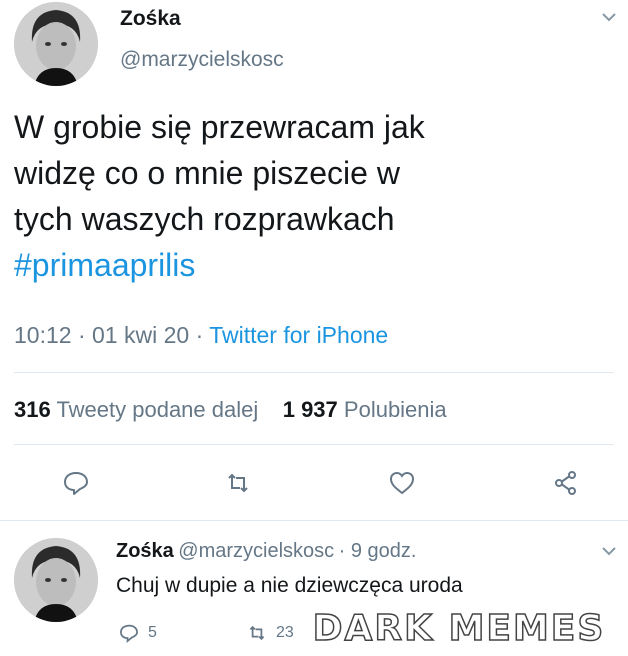 The image size is (628, 656). What do you see at coordinates (157, 409) in the screenshot?
I see `retweets-label: Tweety podane dalej` at bounding box center [157, 409].